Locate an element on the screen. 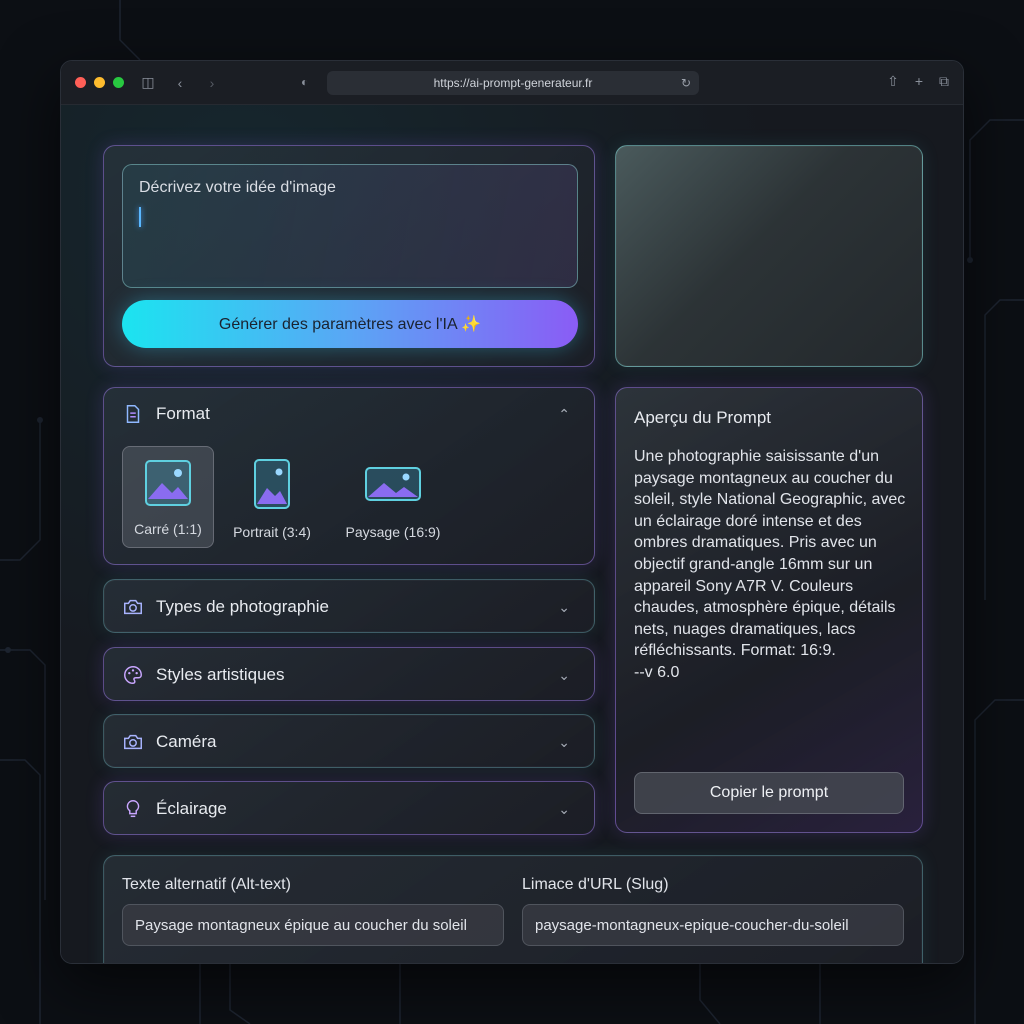 This screenshot has height=1024, width=1024. url-text: https://ai-prompt-generateur.fr is located at coordinates (513, 83).